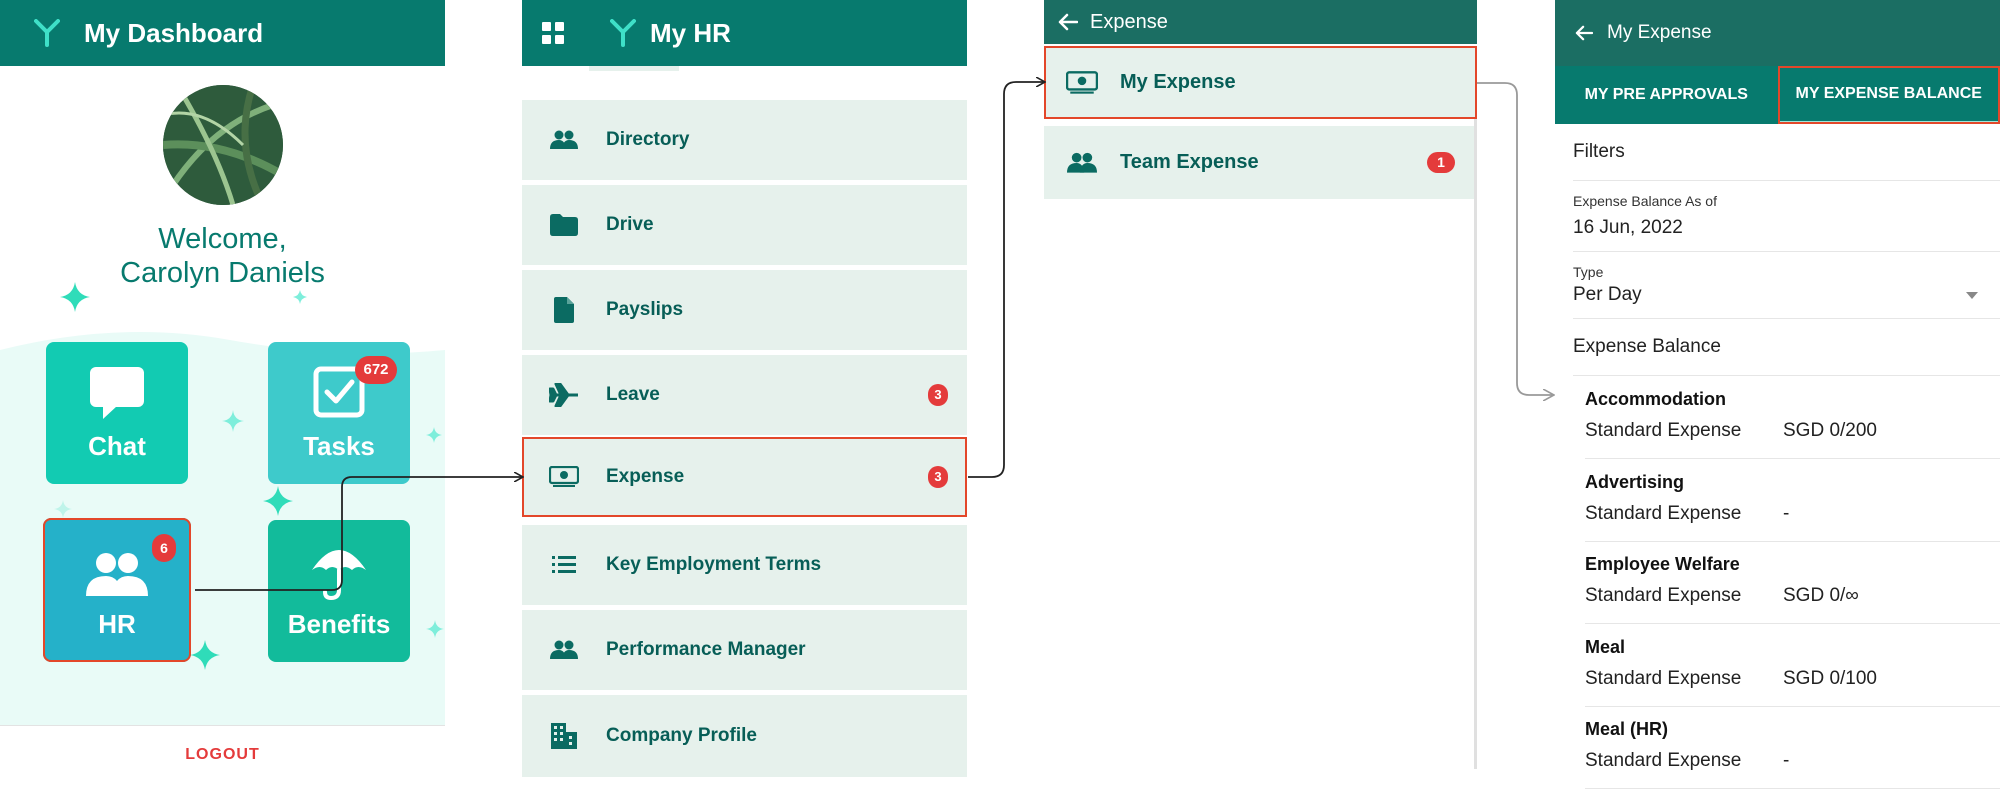 The image size is (2000, 792). What do you see at coordinates (630, 224) in the screenshot?
I see `menu-item-label: Drive` at bounding box center [630, 224].